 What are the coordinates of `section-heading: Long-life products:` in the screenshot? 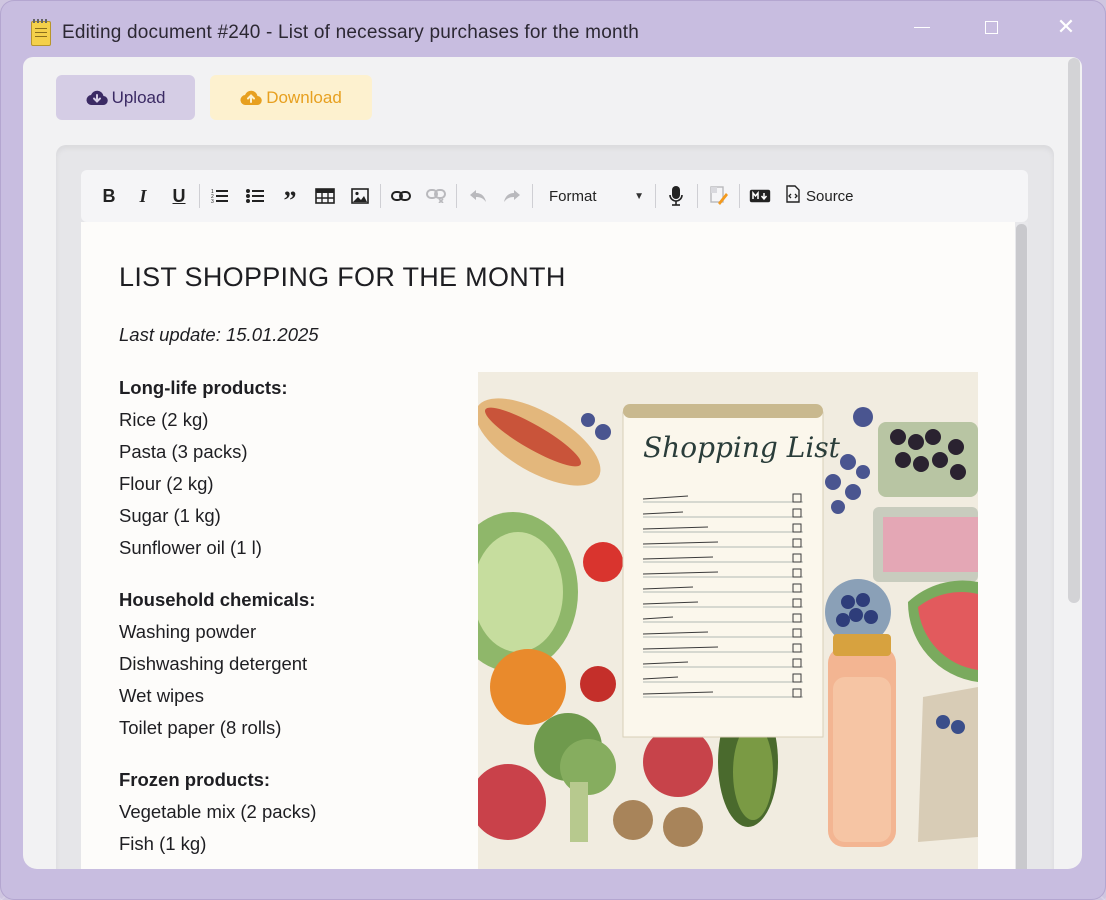 It's located at (203, 387).